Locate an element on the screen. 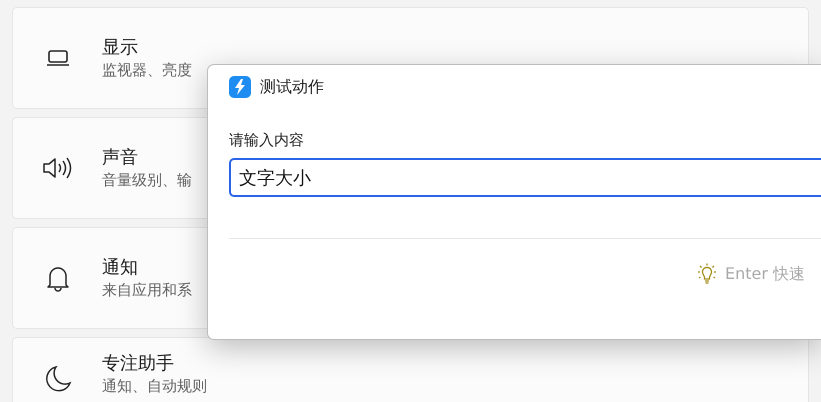 This screenshot has height=402, width=821. laptop-icon is located at coordinates (58, 58).